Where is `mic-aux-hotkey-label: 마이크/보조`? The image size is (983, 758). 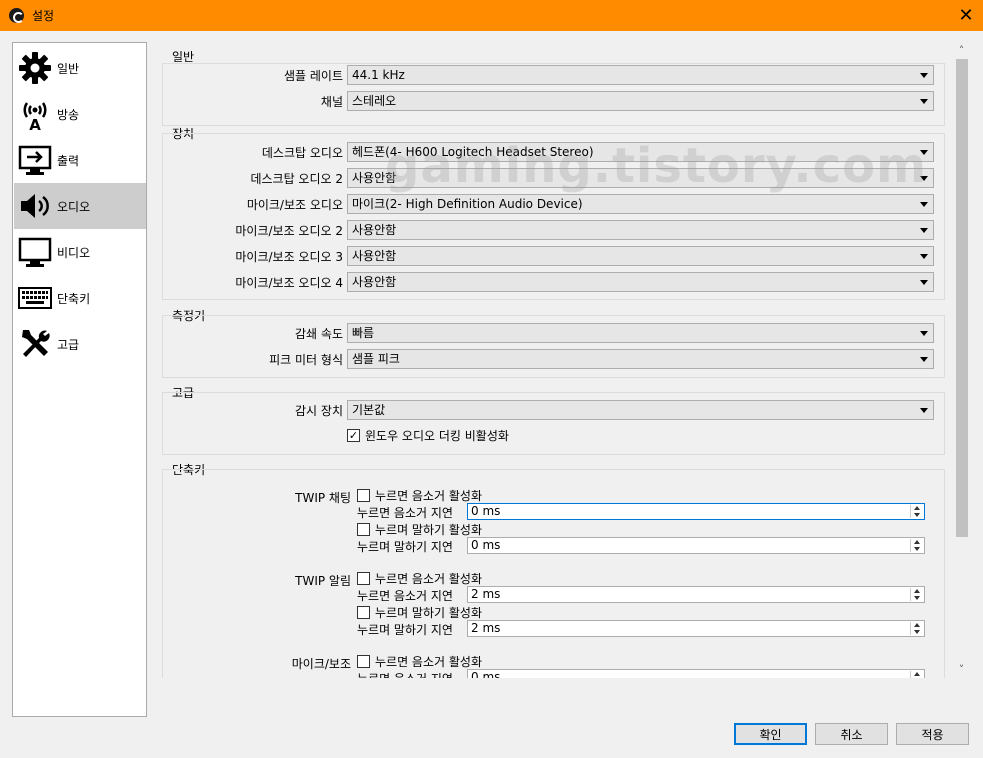
mic-aux-hotkey-label: 마이크/보조 is located at coordinates (321, 664).